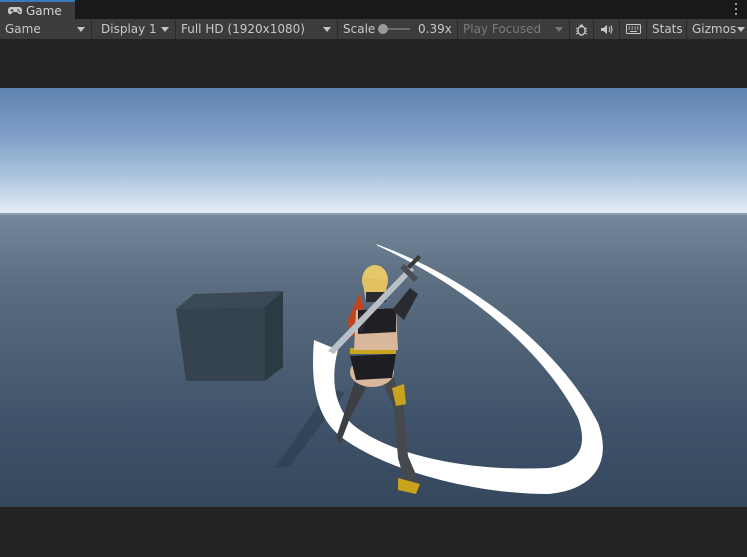  Describe the element at coordinates (15, 10) in the screenshot. I see `gamepad-icon` at that location.